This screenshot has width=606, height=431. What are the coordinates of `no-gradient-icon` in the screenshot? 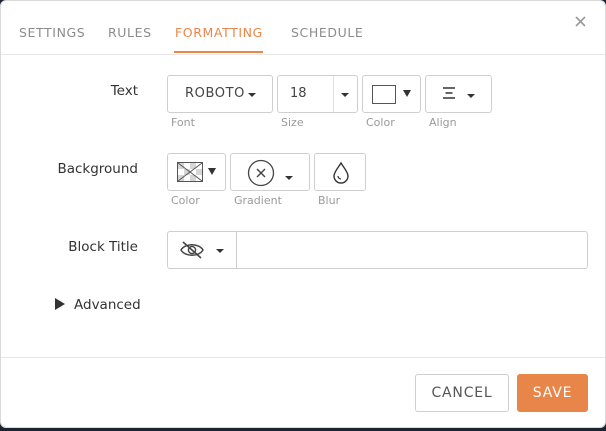 It's located at (261, 175).